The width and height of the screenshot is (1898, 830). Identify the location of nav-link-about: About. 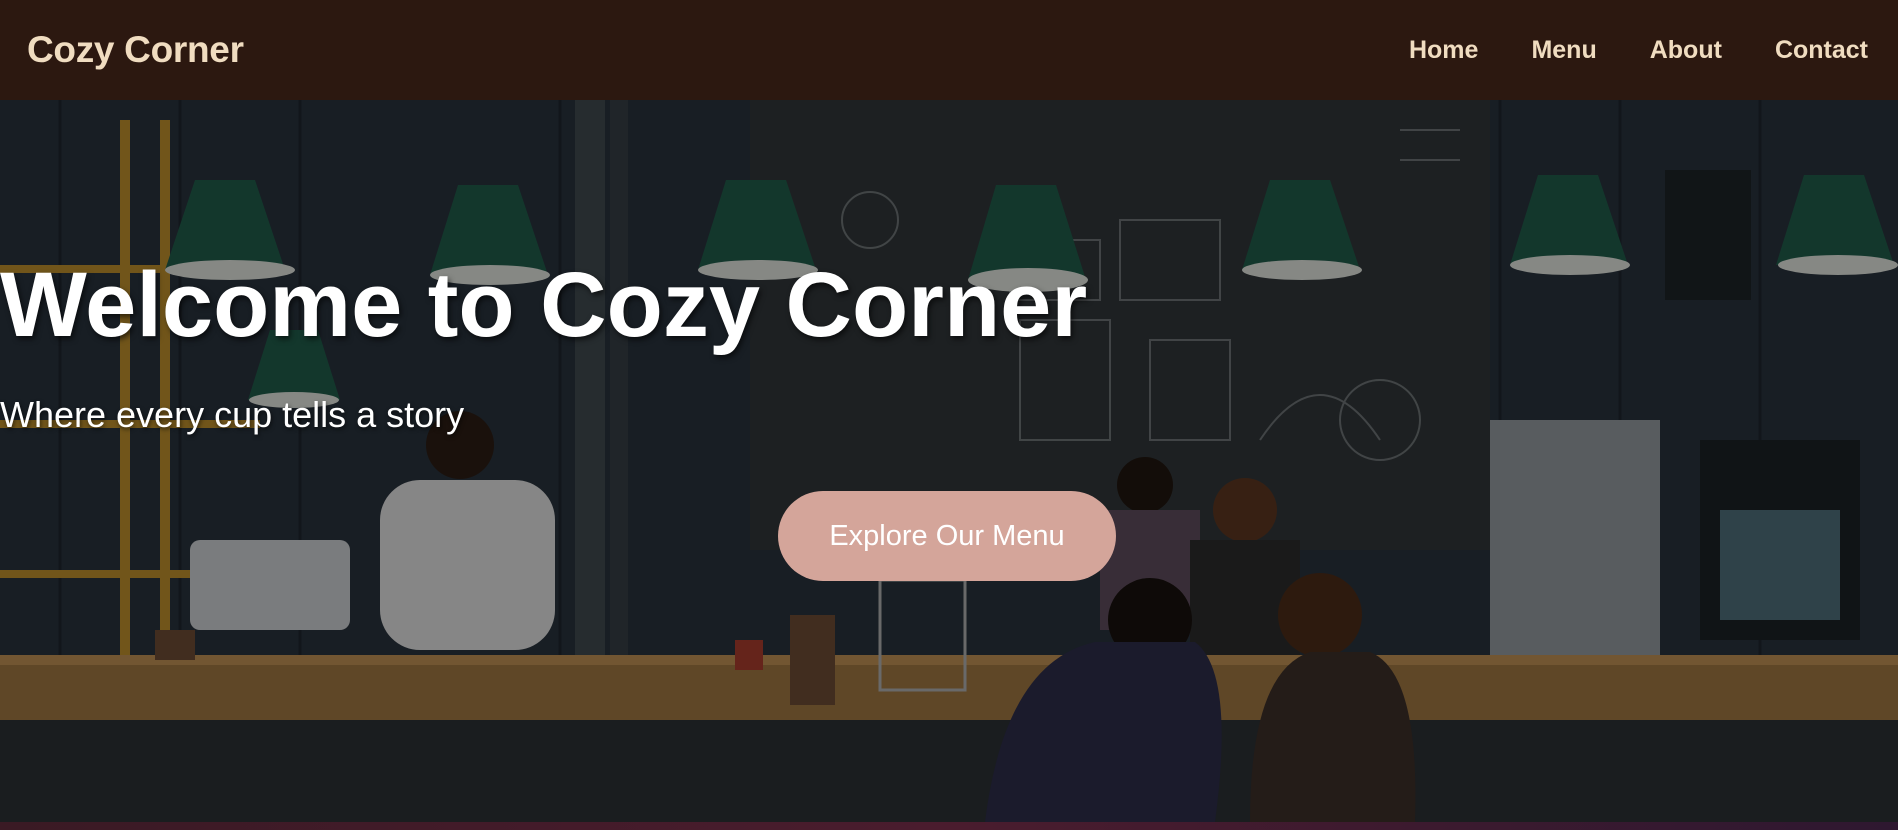
(1686, 50).